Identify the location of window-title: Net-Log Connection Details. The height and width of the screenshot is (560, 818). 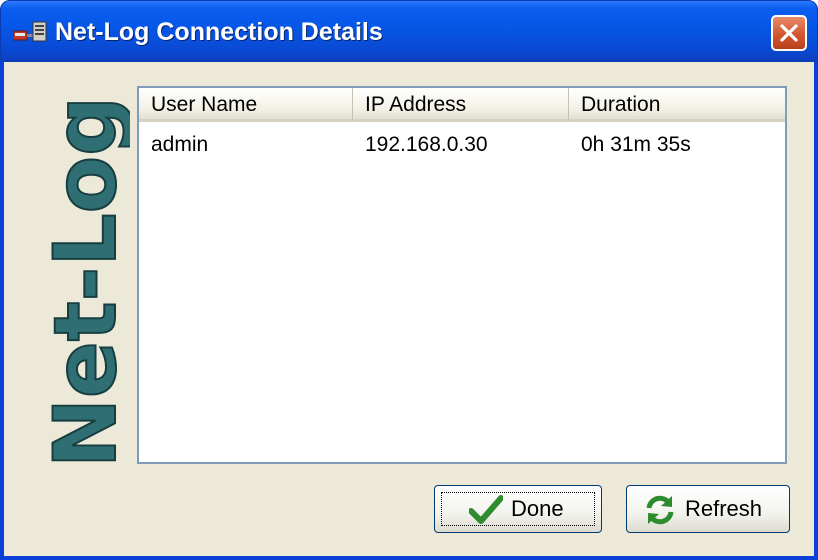
(219, 32).